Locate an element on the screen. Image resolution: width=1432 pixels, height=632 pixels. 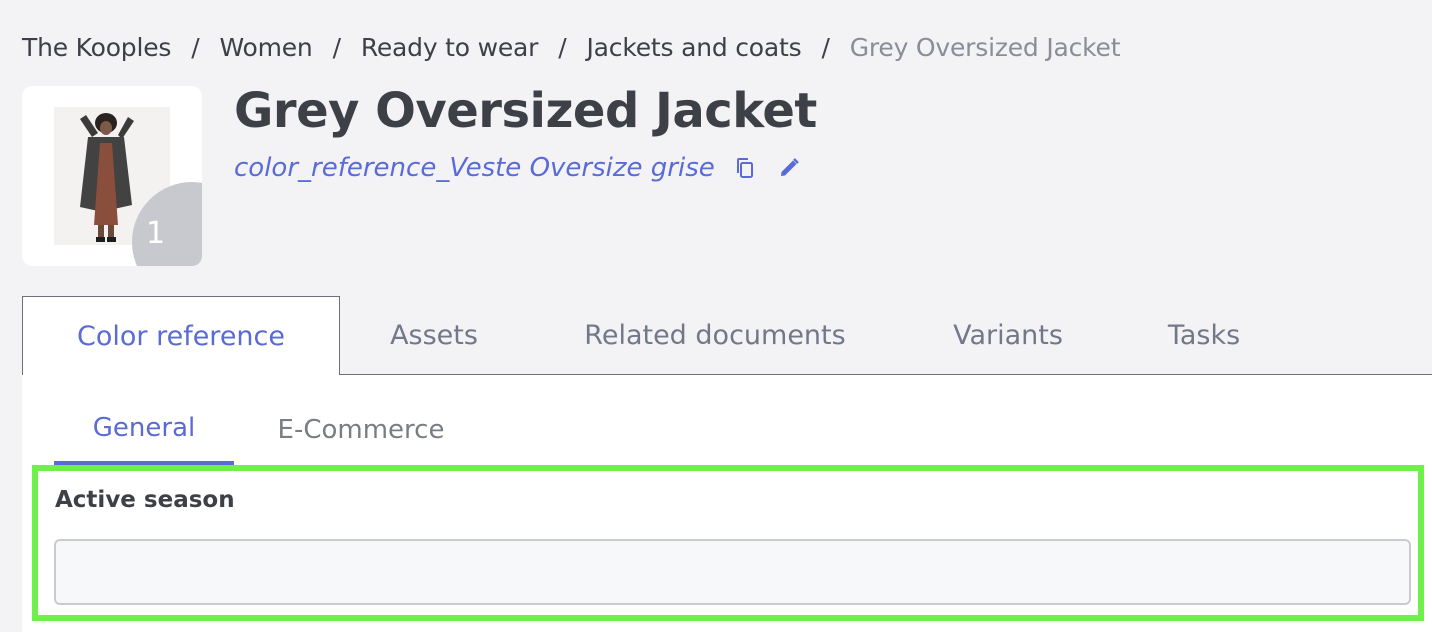
edit-pencil-icon is located at coordinates (789, 168).